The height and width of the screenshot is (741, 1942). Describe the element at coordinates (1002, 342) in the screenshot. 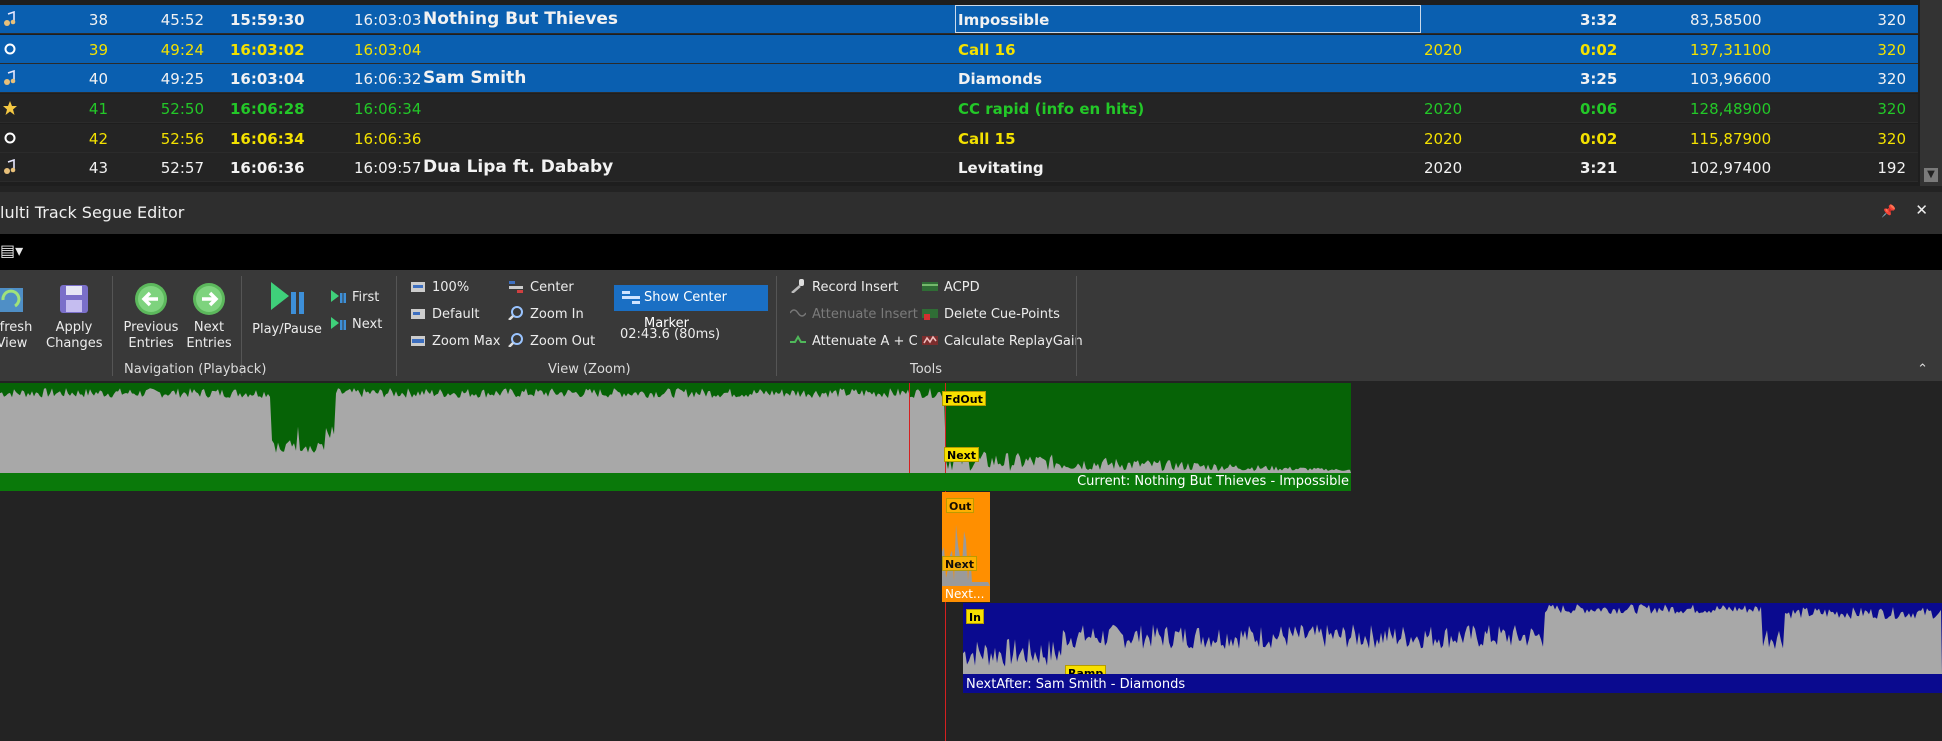

I see `calculate-replaygain-button: Calculate ReplayGain` at that location.